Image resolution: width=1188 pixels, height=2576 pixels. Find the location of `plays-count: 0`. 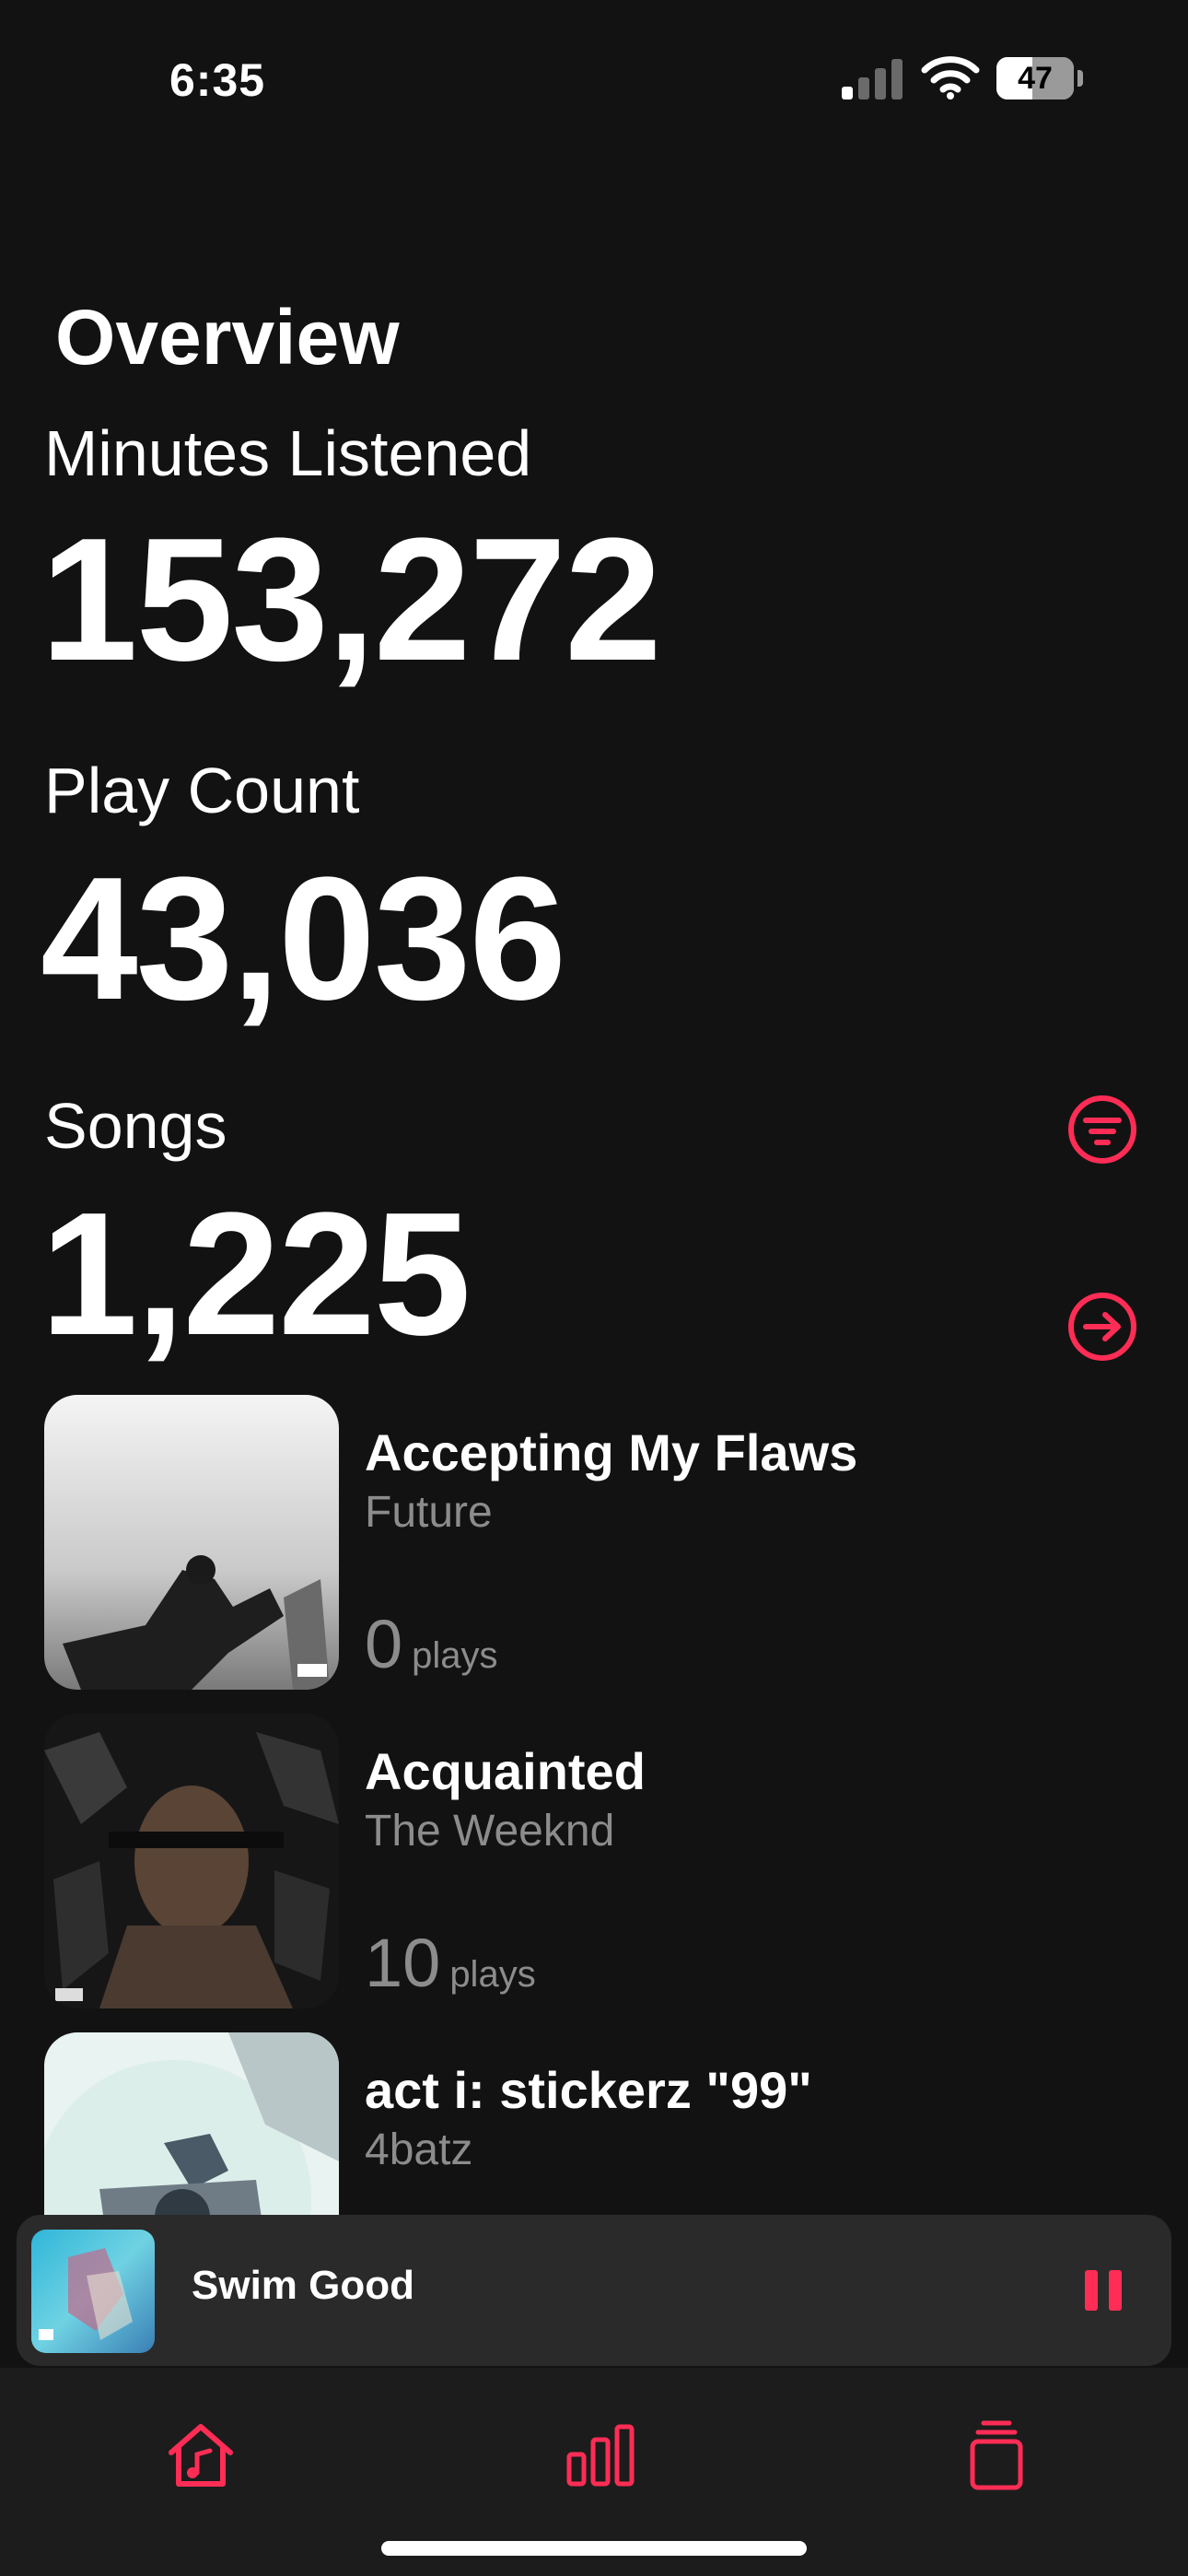

plays-count: 0 is located at coordinates (384, 1644).